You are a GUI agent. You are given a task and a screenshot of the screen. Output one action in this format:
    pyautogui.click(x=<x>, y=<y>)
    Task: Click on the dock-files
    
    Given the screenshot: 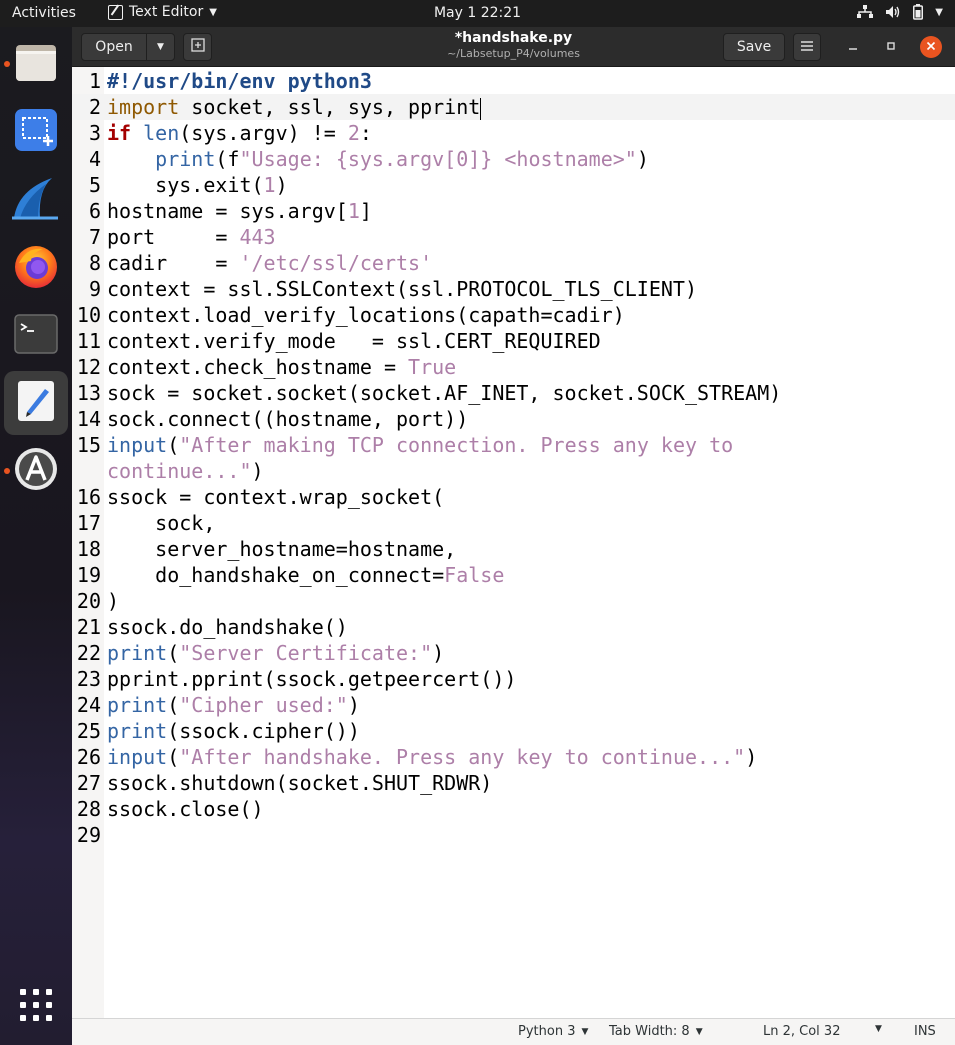 What is the action you would take?
    pyautogui.click(x=36, y=64)
    